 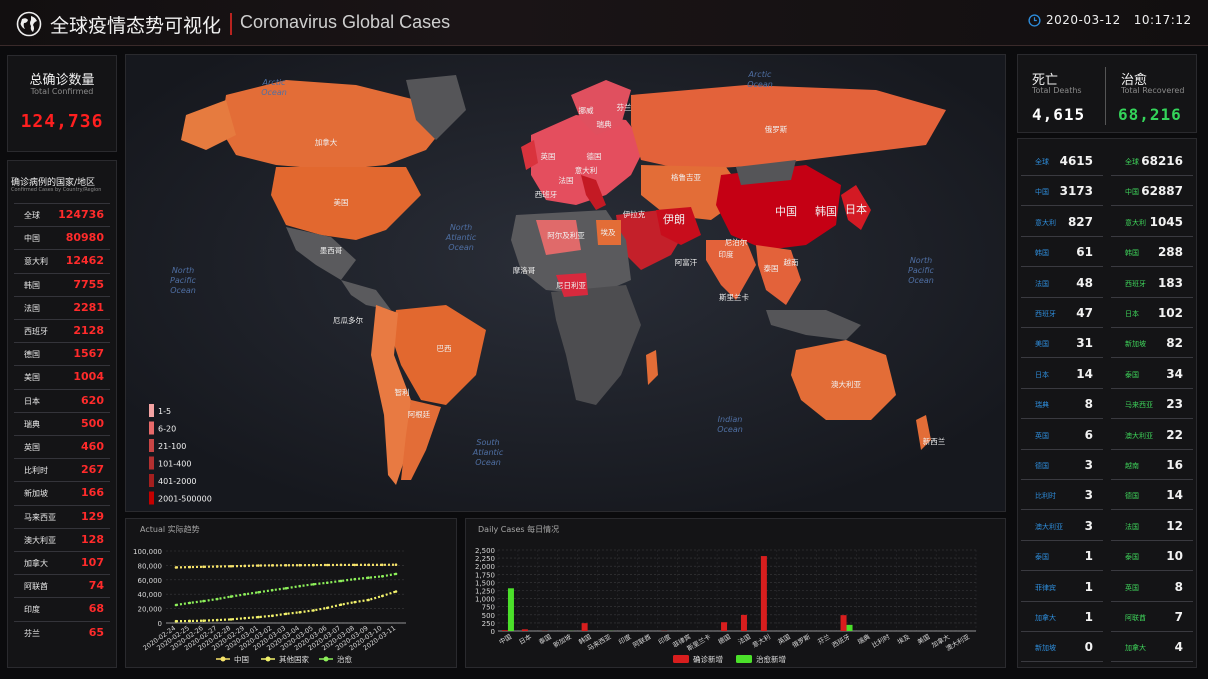 I want to click on recovered-row: 越南 16, so click(x=1152, y=466).